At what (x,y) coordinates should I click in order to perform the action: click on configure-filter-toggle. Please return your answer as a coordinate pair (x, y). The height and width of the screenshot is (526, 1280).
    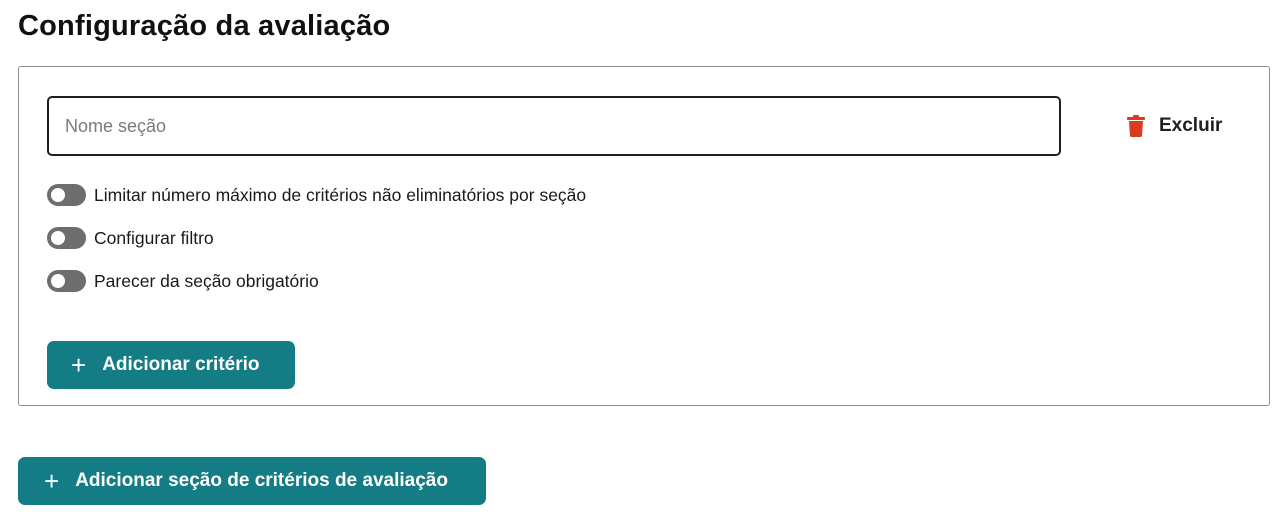
    Looking at the image, I should click on (66, 238).